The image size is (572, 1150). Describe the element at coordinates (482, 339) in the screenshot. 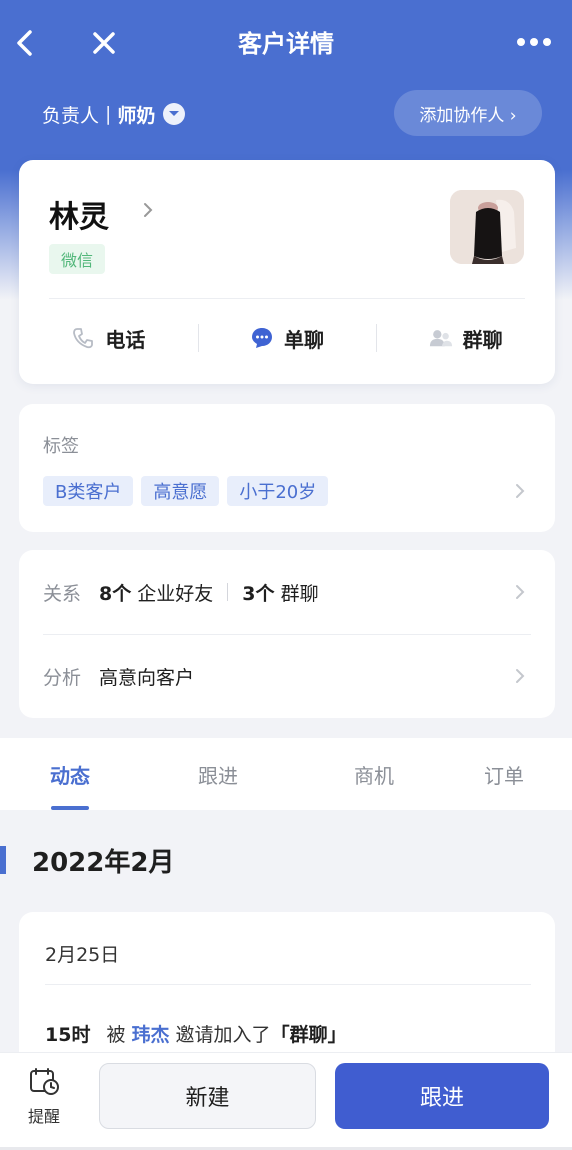

I see `group-chat-label: 群聊` at that location.